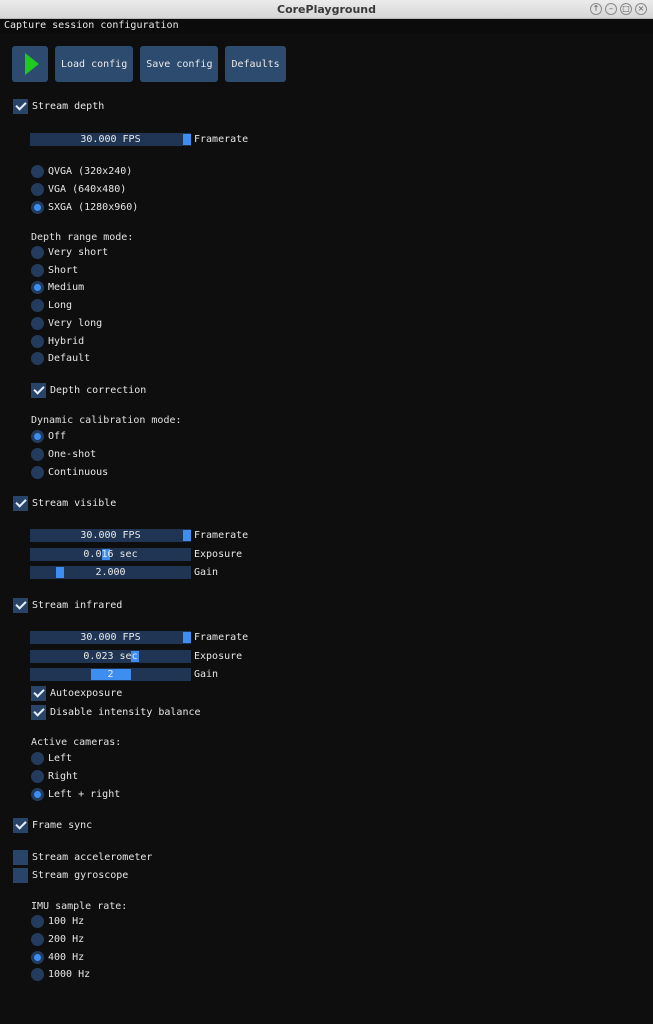 Image resolution: width=653 pixels, height=1024 pixels. I want to click on infrared-framerate-label: Framerate, so click(221, 637).